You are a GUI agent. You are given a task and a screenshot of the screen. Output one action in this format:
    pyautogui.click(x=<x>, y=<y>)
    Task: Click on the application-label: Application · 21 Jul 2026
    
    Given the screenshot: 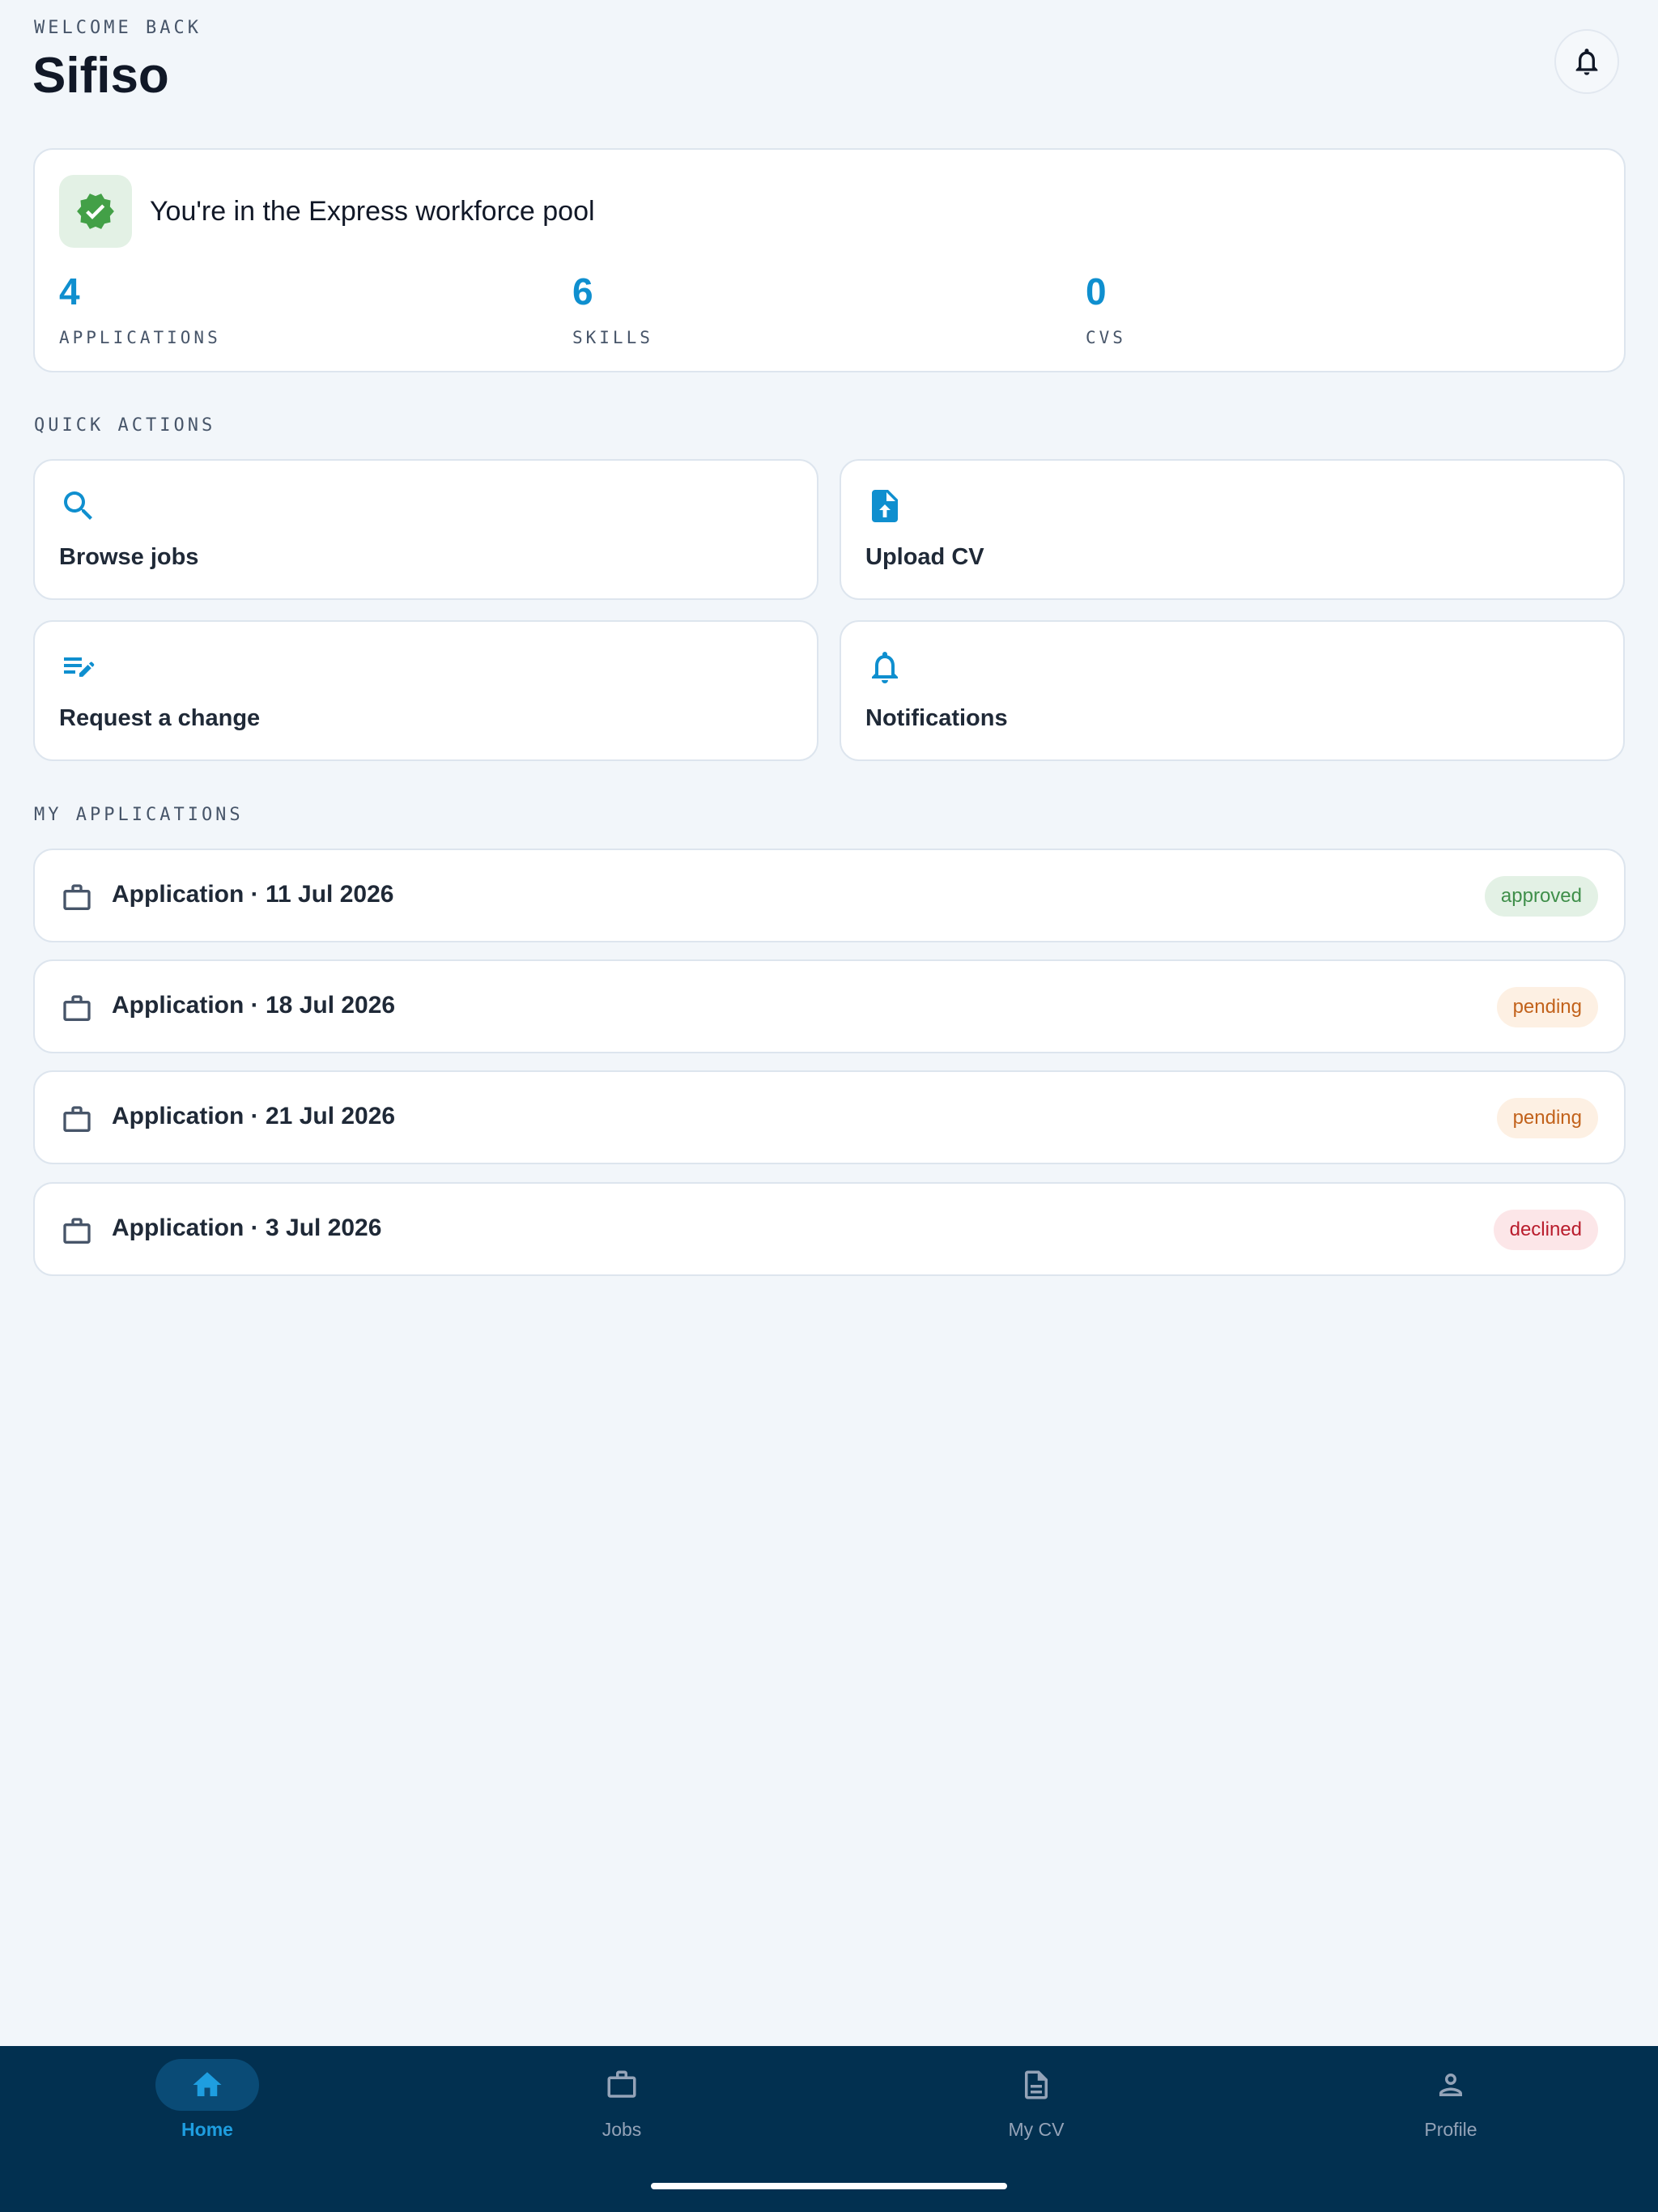 What is the action you would take?
    pyautogui.click(x=254, y=1116)
    